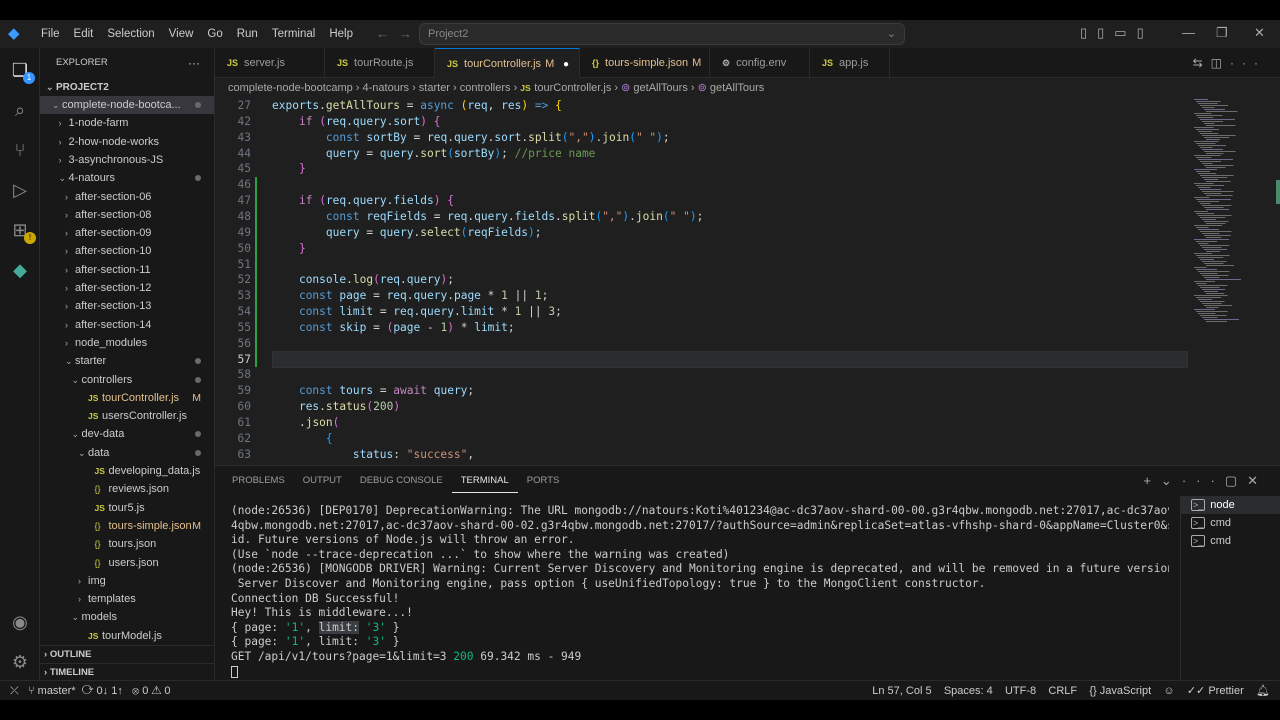 The image size is (1280, 720). I want to click on copilot-status-icon: ☺, so click(1168, 691).